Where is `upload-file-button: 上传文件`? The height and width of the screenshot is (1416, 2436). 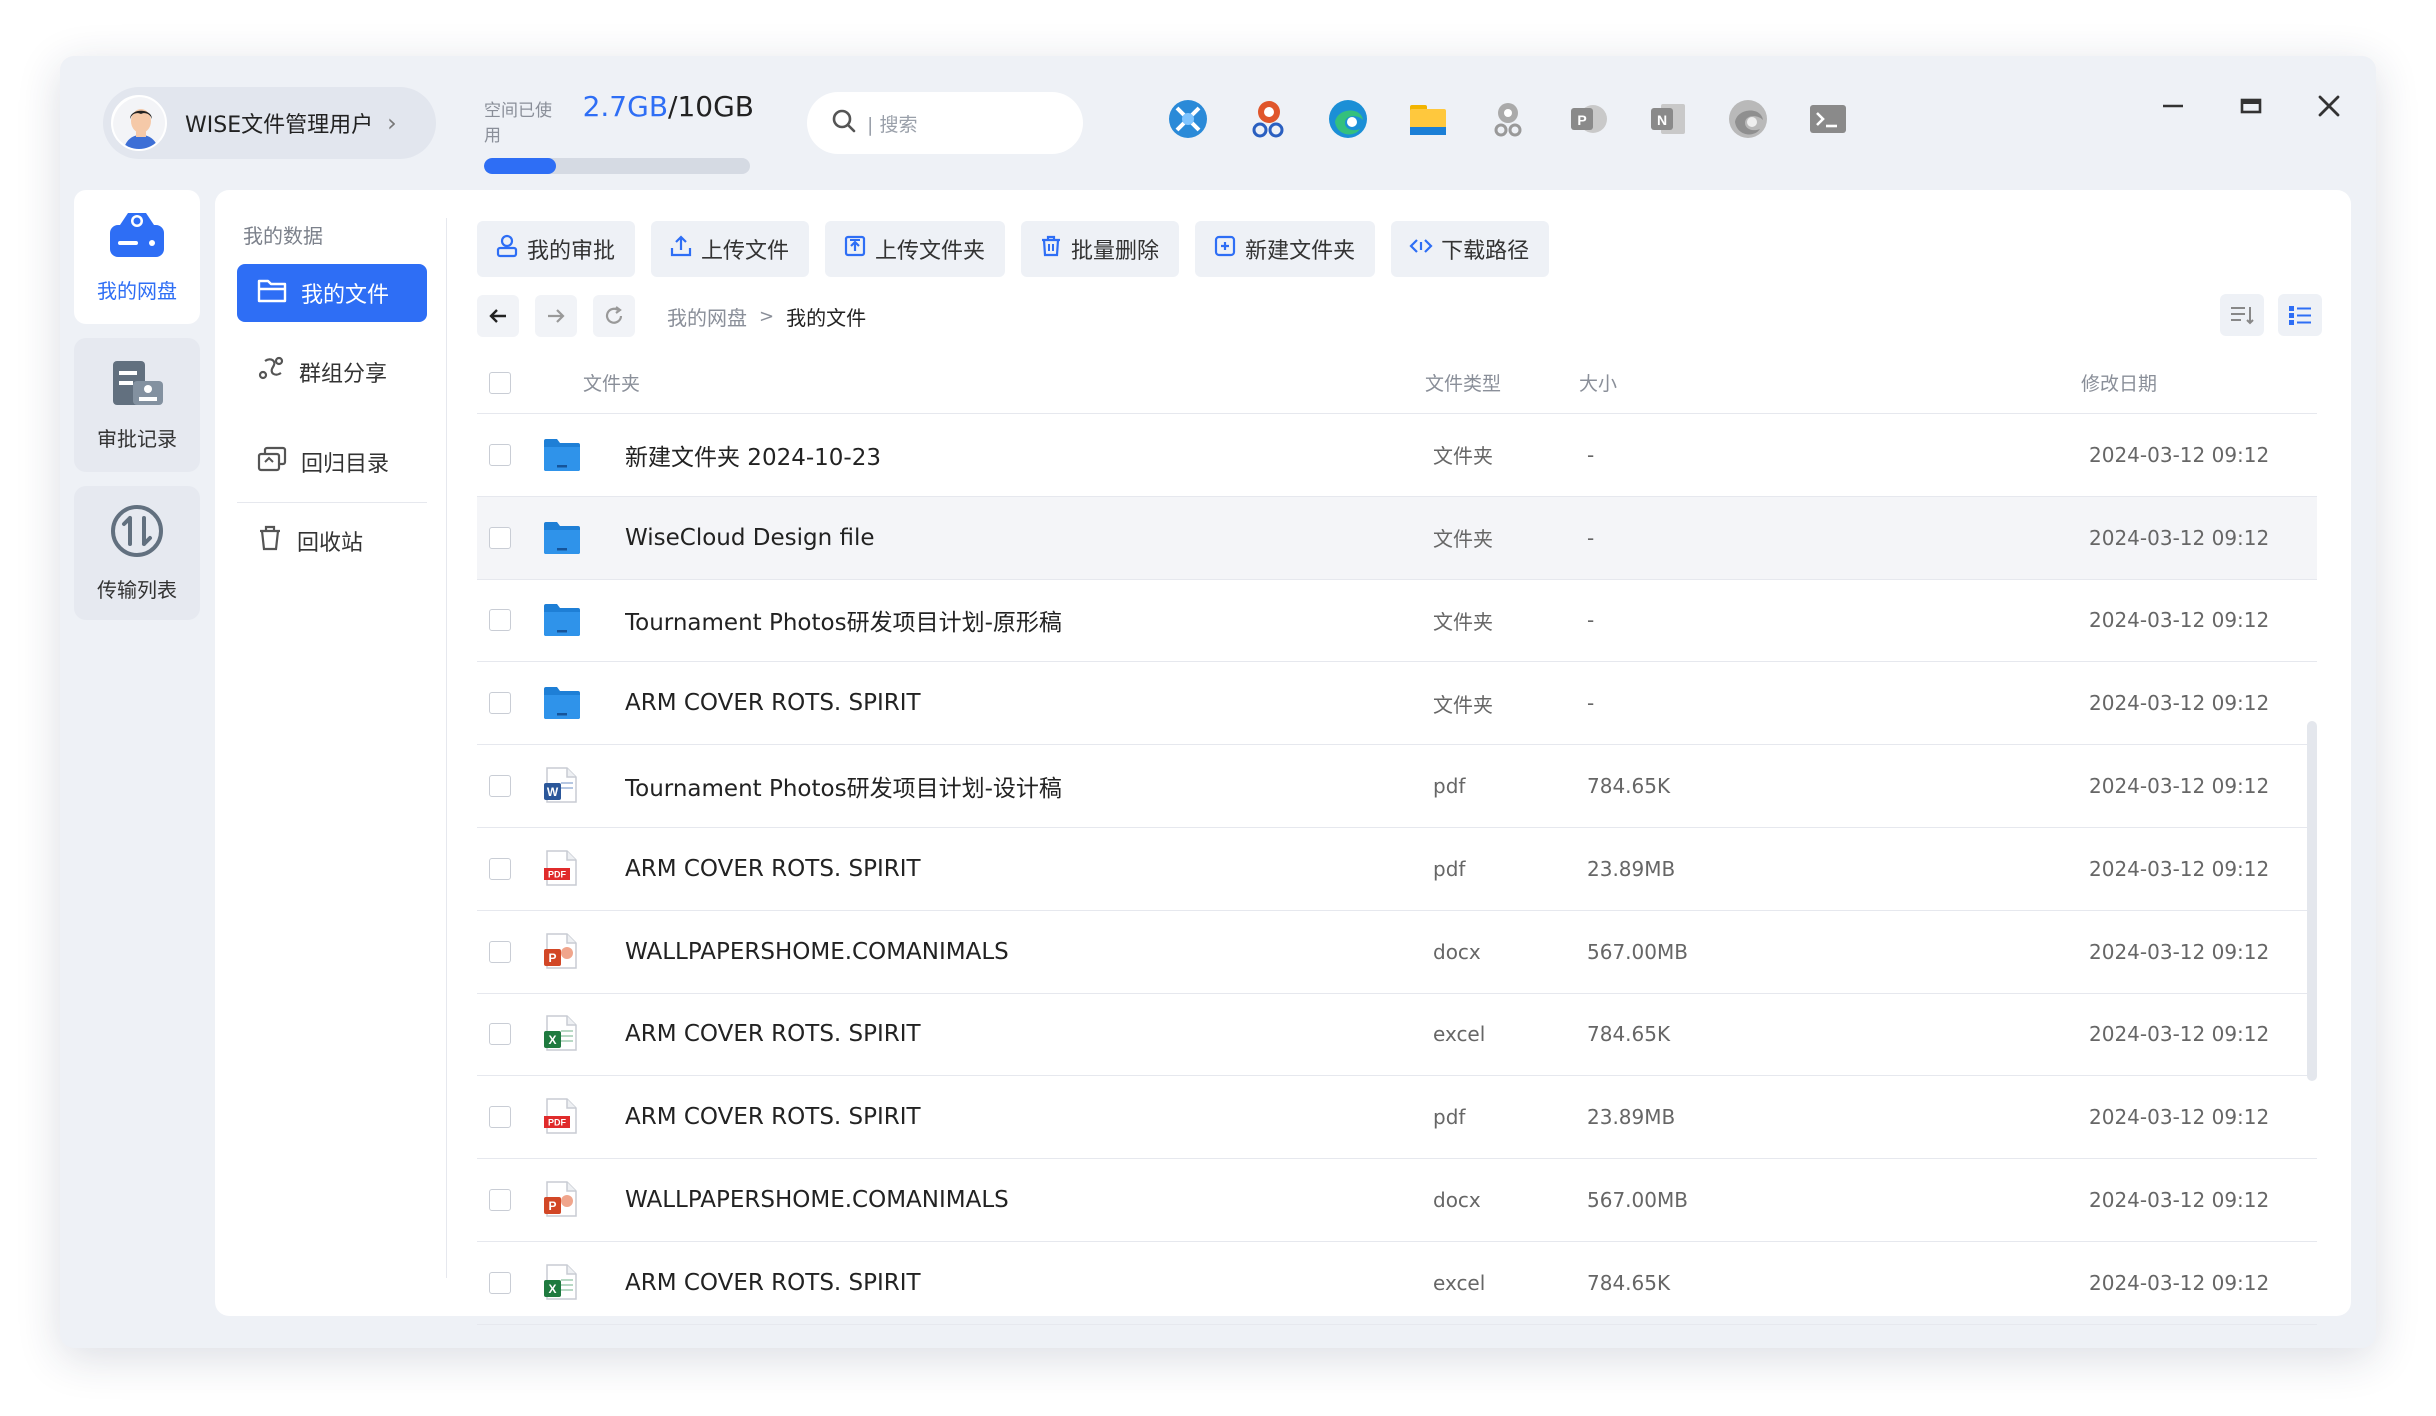 upload-file-button: 上传文件 is located at coordinates (730, 249).